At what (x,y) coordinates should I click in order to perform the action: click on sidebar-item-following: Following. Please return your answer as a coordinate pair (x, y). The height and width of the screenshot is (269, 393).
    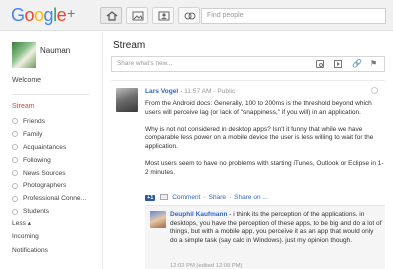
    Looking at the image, I should click on (49, 160).